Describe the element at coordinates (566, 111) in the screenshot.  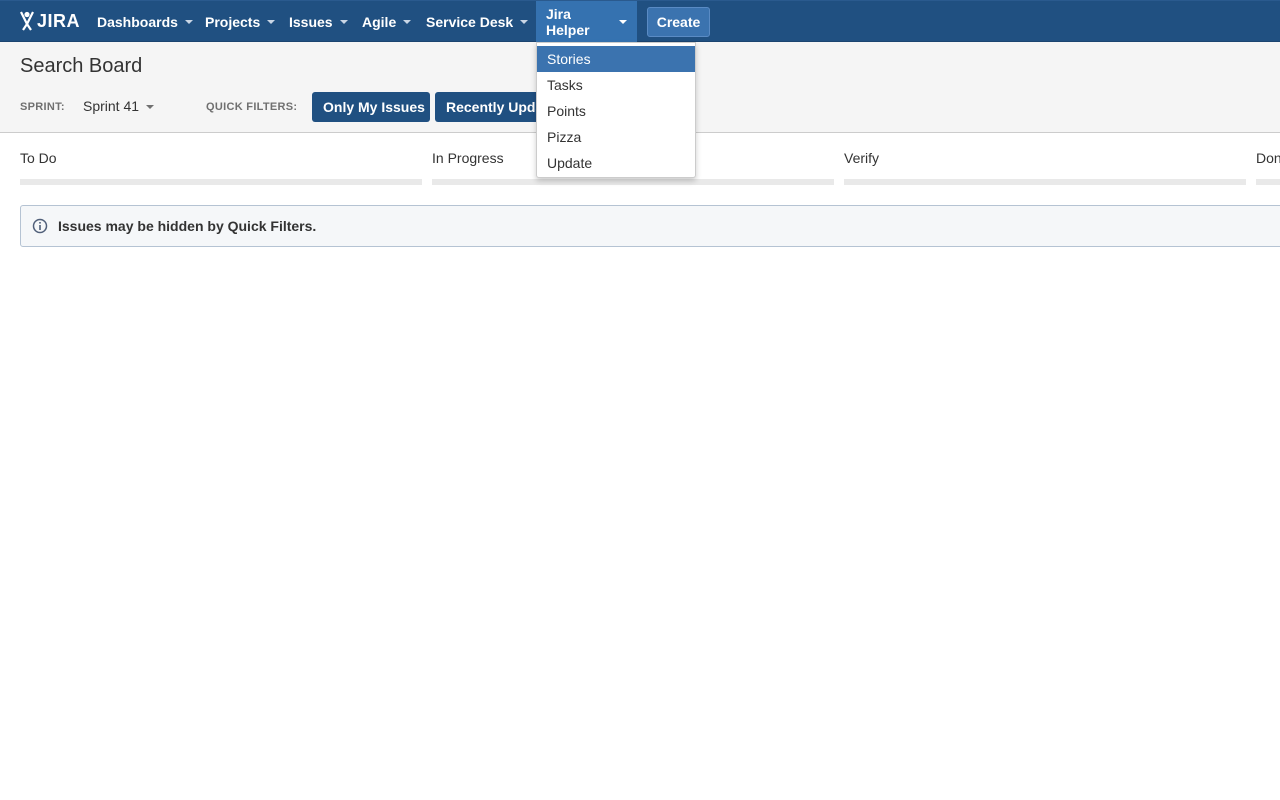
I see `menu-item-label: Points` at that location.